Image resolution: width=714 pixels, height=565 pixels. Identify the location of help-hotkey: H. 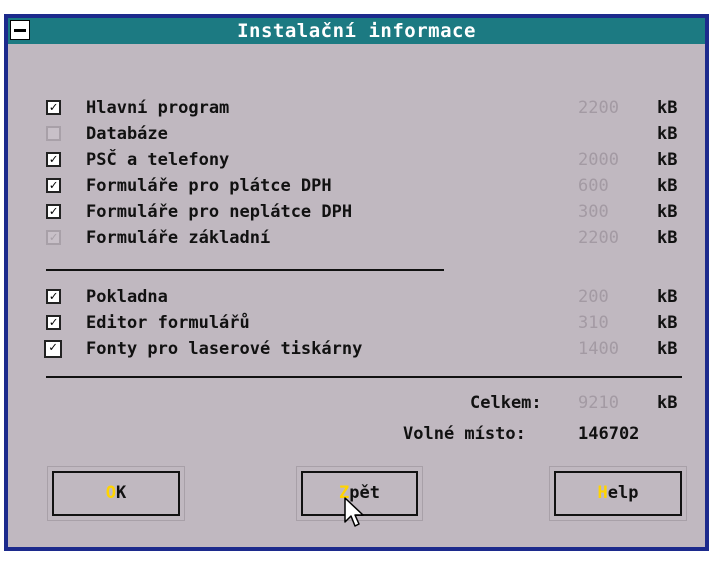
(602, 493).